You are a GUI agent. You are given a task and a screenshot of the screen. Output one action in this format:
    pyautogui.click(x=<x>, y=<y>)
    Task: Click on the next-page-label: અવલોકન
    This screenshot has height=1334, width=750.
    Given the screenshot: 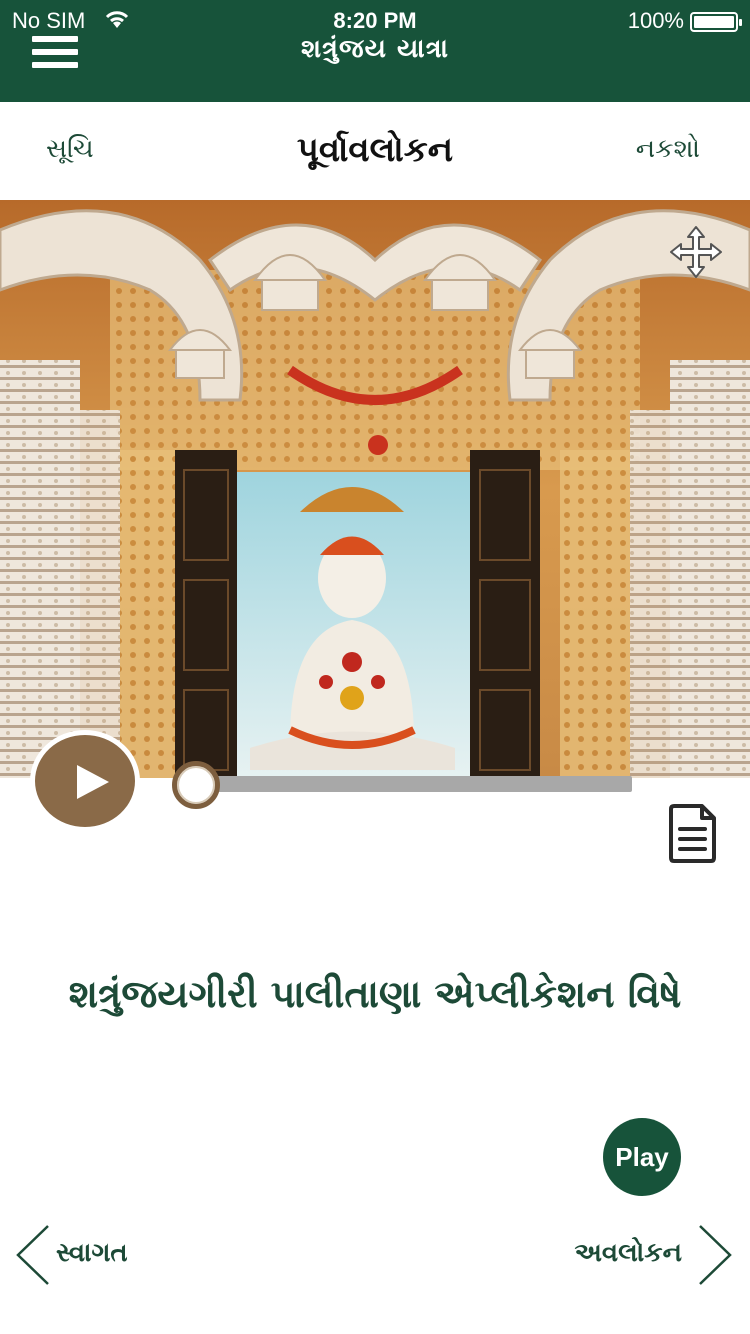 What is the action you would take?
    pyautogui.click(x=628, y=1253)
    